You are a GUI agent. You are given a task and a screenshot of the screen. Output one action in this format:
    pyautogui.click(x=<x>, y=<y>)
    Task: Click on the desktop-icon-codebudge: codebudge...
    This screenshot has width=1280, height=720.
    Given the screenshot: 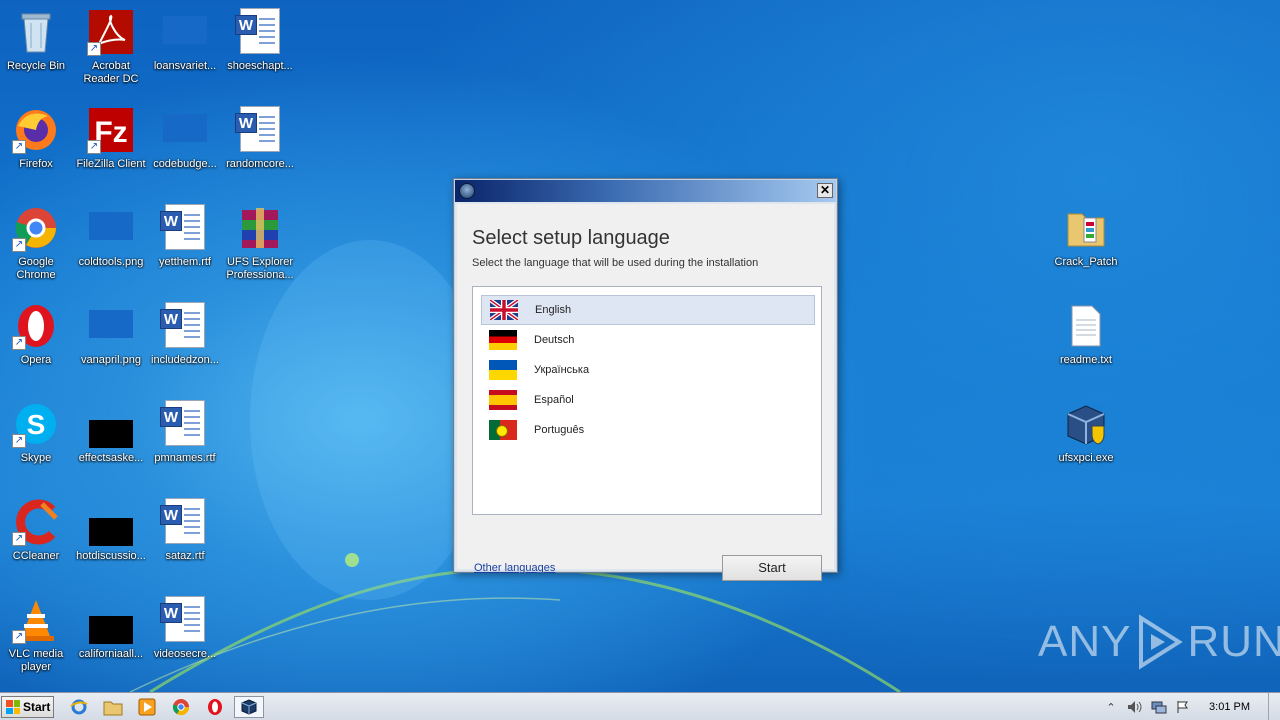 What is the action you would take?
    pyautogui.click(x=185, y=146)
    